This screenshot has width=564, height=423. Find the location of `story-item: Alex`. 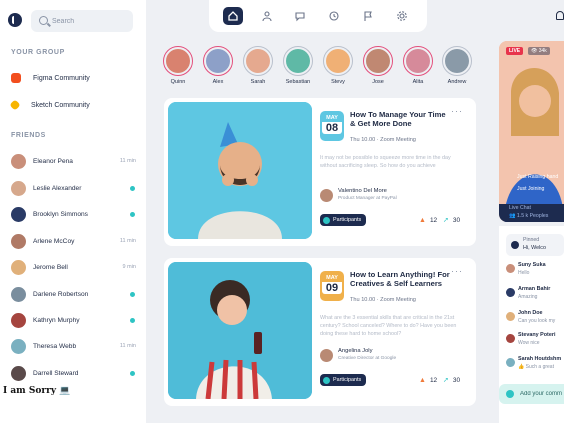

story-item: Alex is located at coordinates (218, 65).